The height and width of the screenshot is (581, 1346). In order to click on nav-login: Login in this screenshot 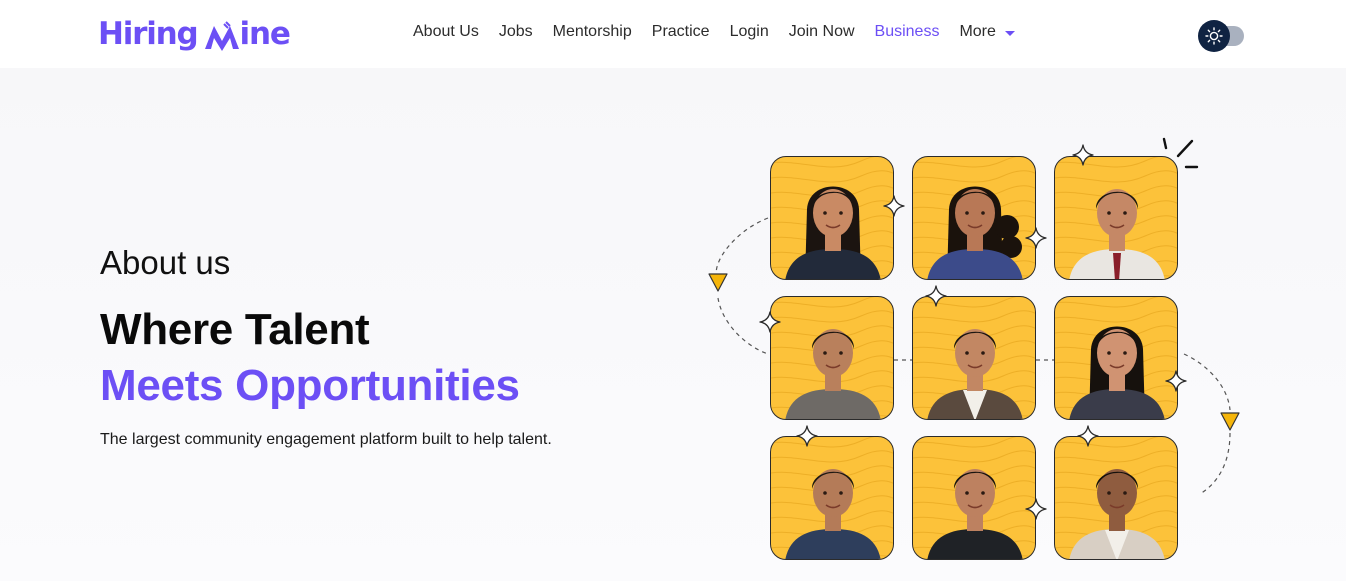, I will do `click(749, 32)`.